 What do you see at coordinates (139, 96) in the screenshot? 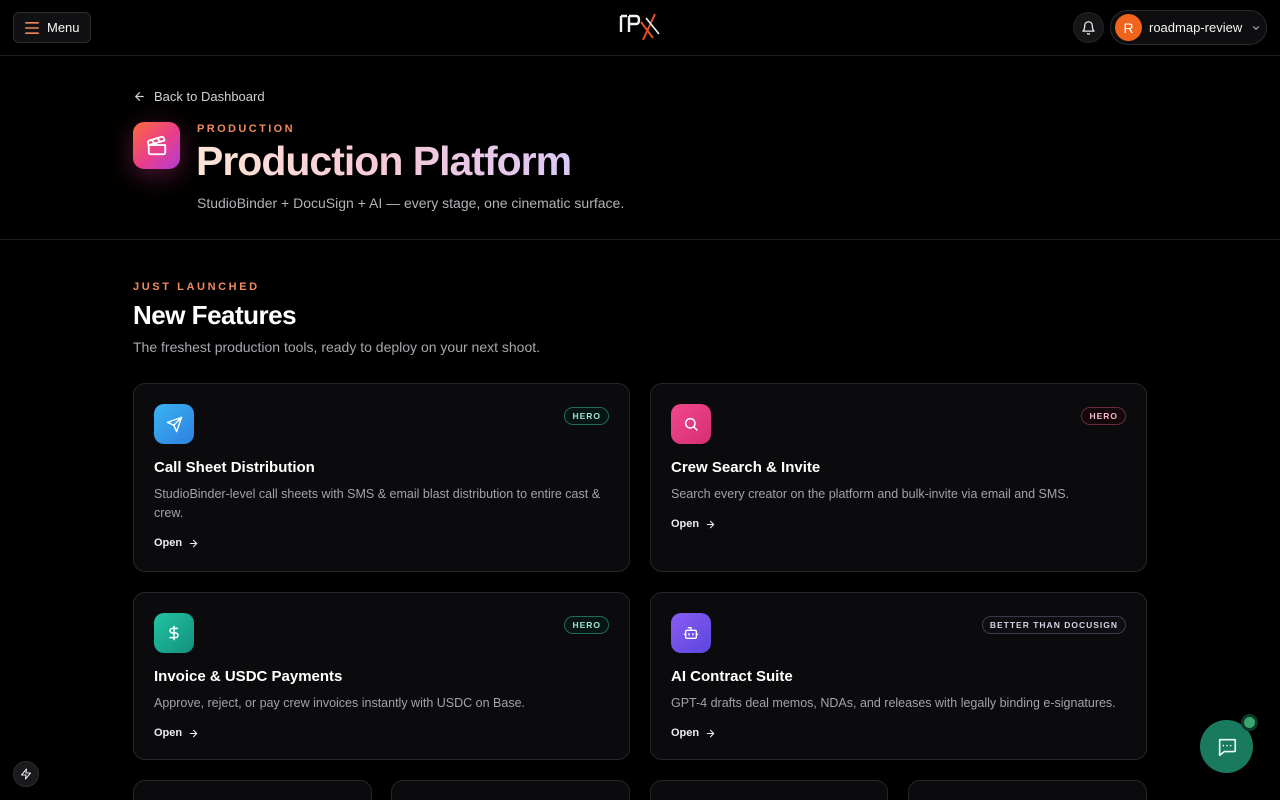
I see `arrow-left-icon` at bounding box center [139, 96].